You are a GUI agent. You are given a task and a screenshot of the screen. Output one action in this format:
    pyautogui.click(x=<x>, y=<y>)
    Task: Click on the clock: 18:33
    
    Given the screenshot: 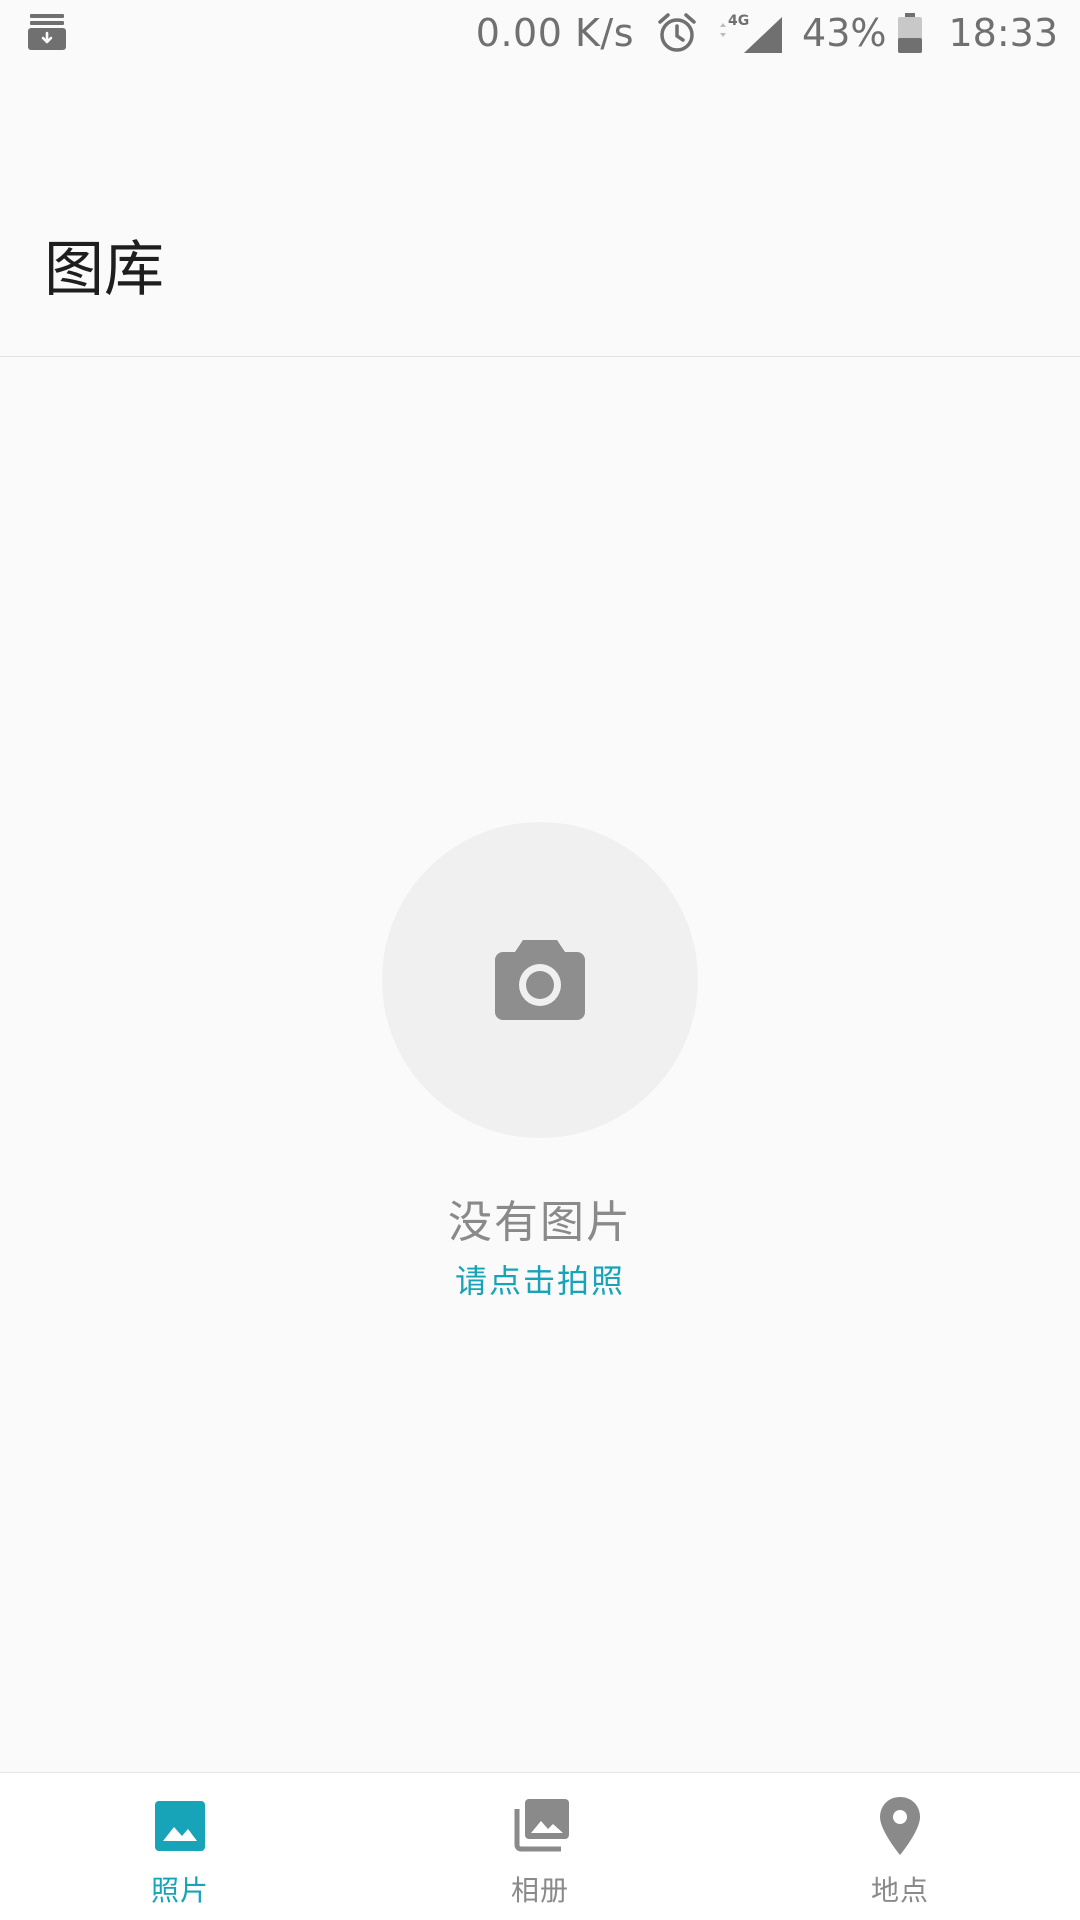 What is the action you would take?
    pyautogui.click(x=1003, y=33)
    